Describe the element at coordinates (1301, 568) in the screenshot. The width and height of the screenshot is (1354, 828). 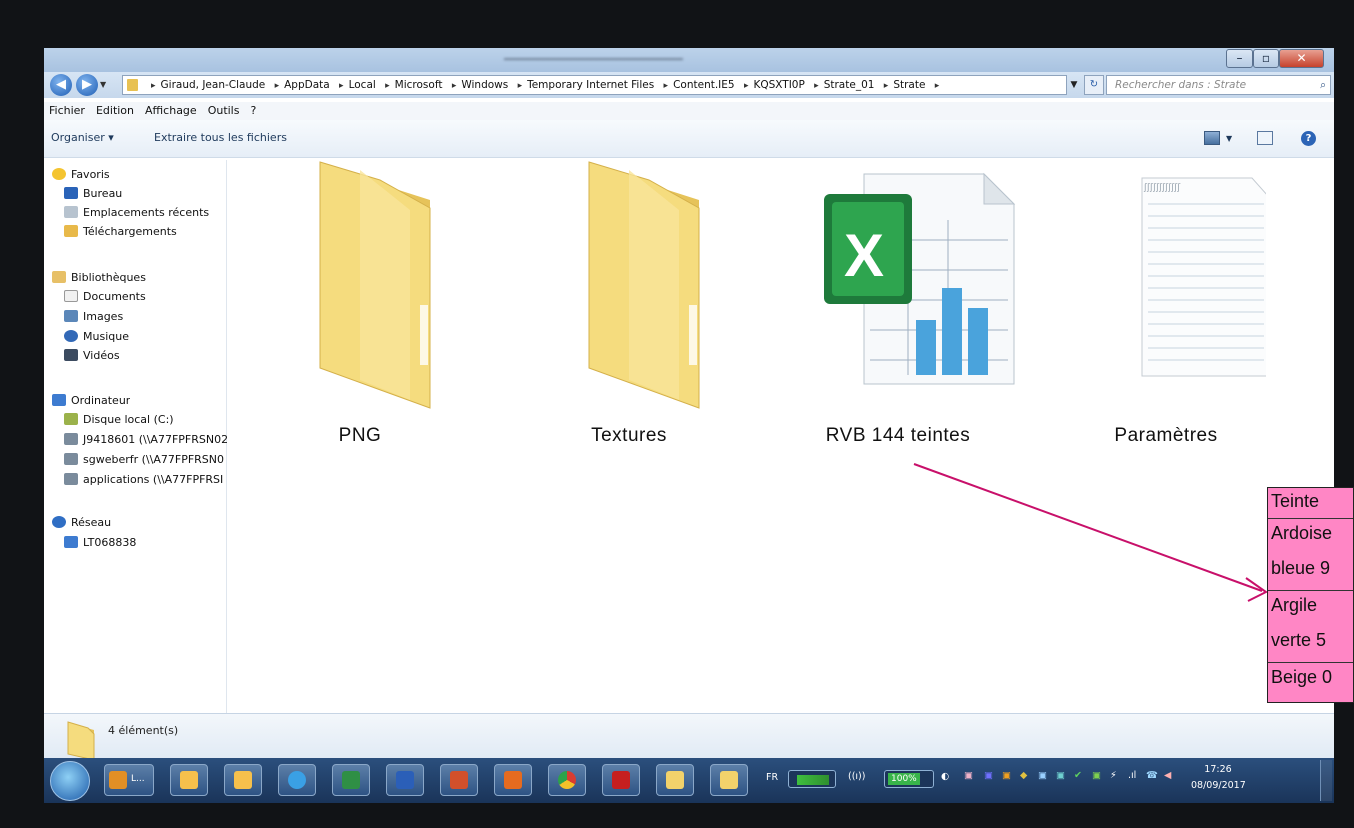
I see `annotation-row: bleue 9` at that location.